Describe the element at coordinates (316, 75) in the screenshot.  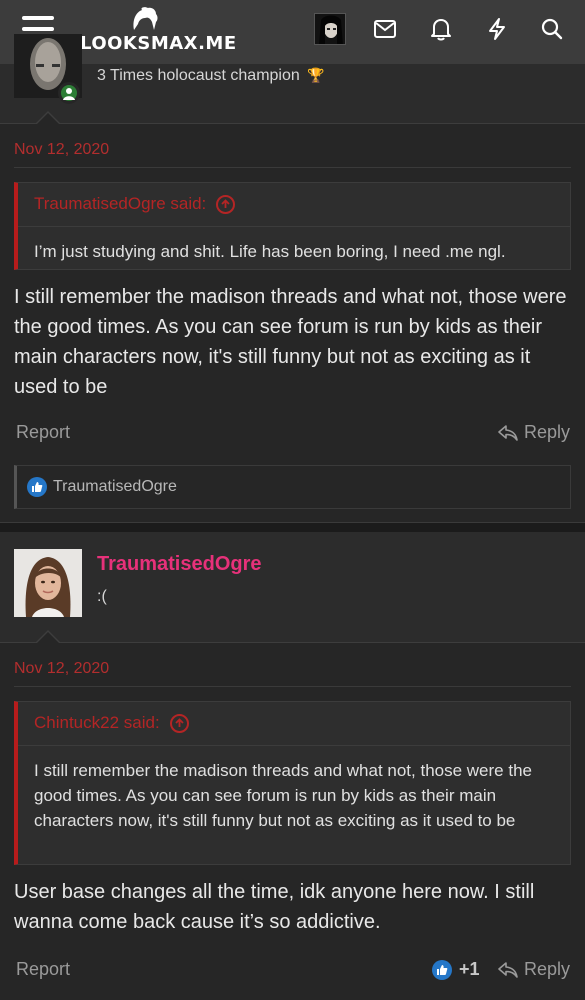
I see `trophy-icon: 🏆` at that location.